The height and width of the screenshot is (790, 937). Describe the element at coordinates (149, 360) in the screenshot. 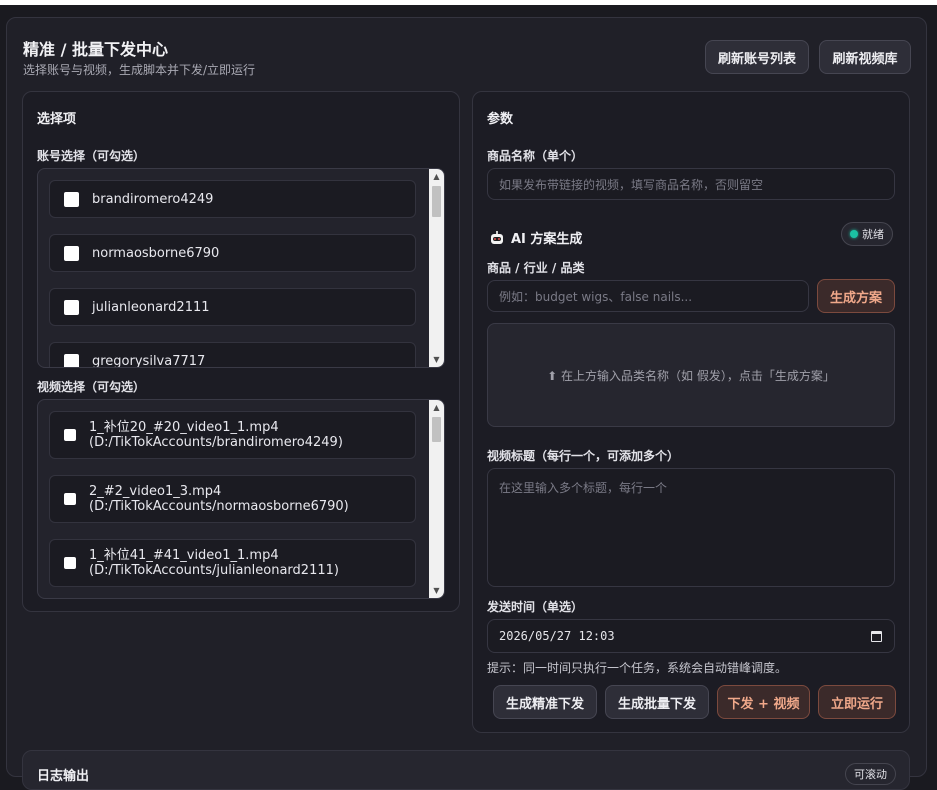

I see `account-name: gregorysilva7717` at that location.